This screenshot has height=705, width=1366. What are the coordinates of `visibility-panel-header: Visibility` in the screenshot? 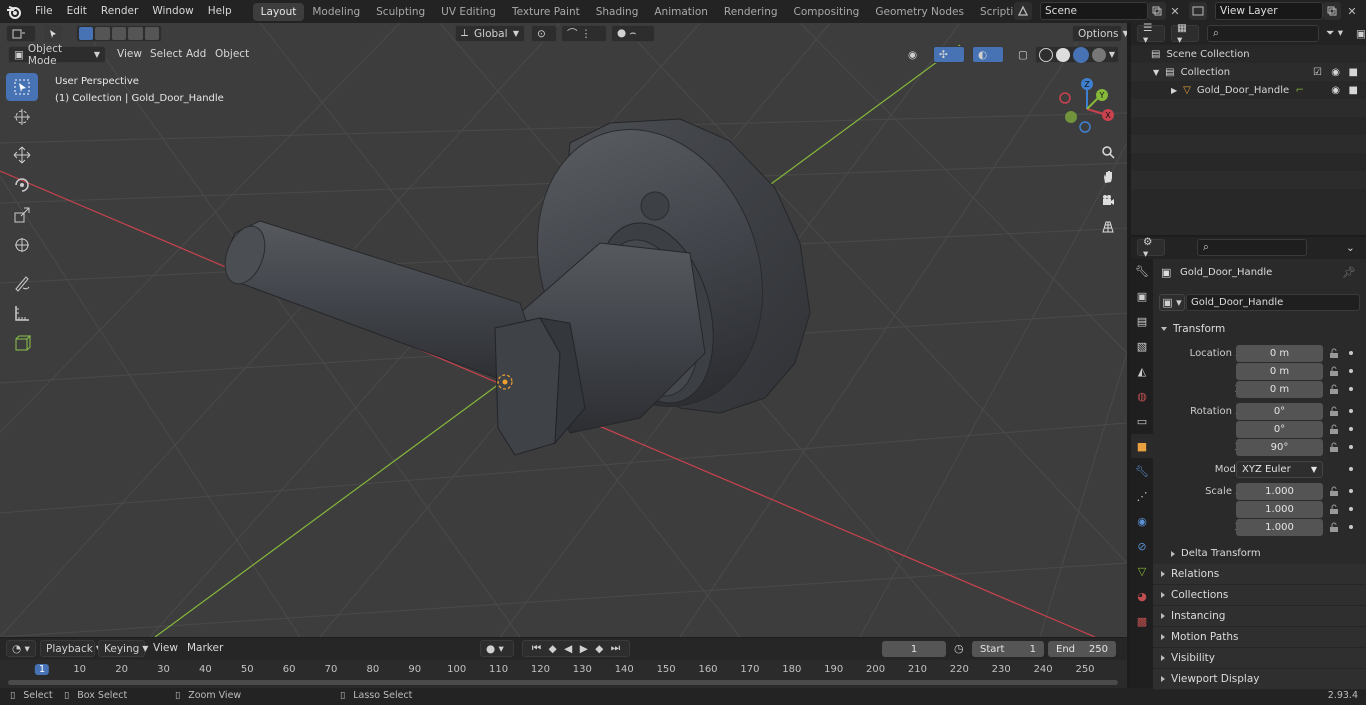 It's located at (1259, 658).